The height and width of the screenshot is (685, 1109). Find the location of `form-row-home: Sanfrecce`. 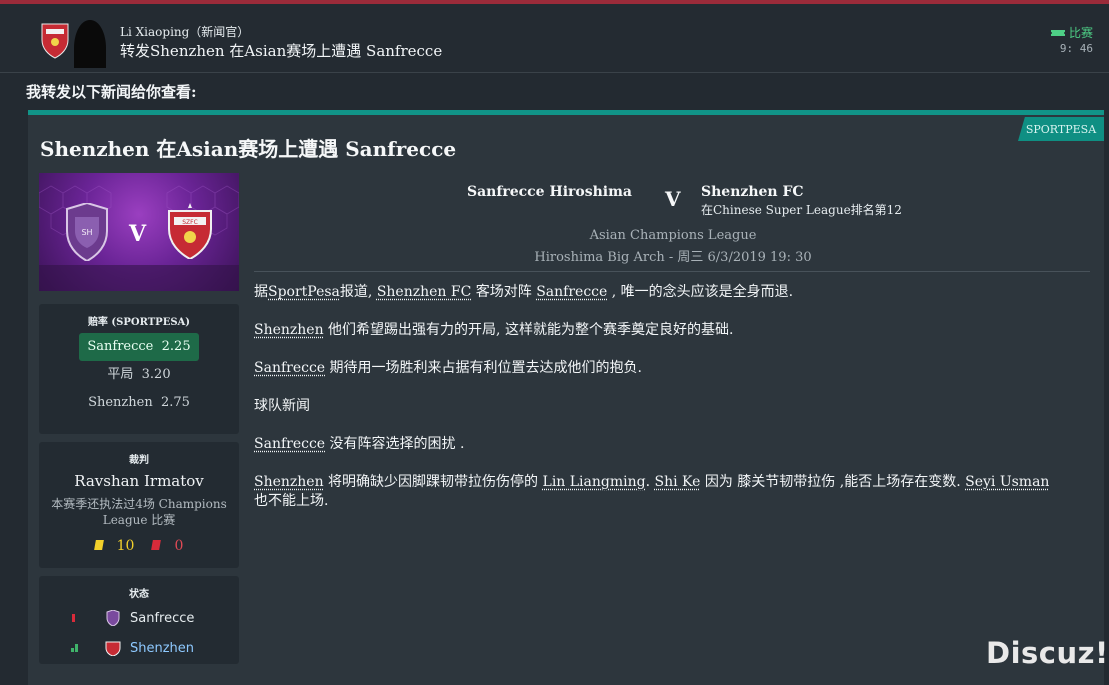

form-row-home: Sanfrecce is located at coordinates (139, 618).